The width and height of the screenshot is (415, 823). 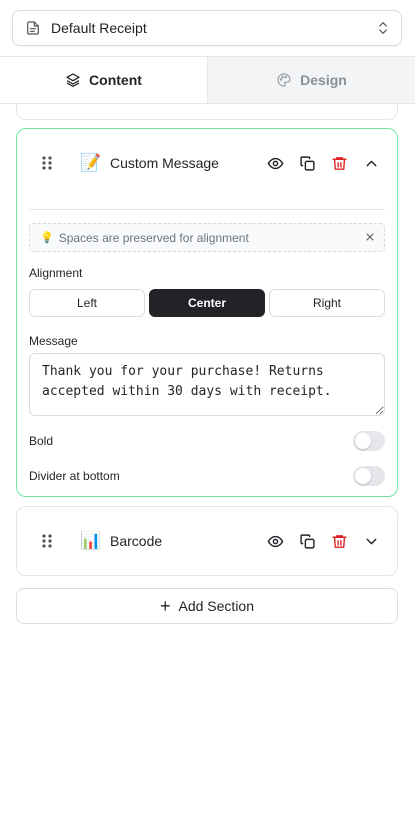 What do you see at coordinates (207, 476) in the screenshot?
I see `divider-toggle-row: Divider at bottom` at bounding box center [207, 476].